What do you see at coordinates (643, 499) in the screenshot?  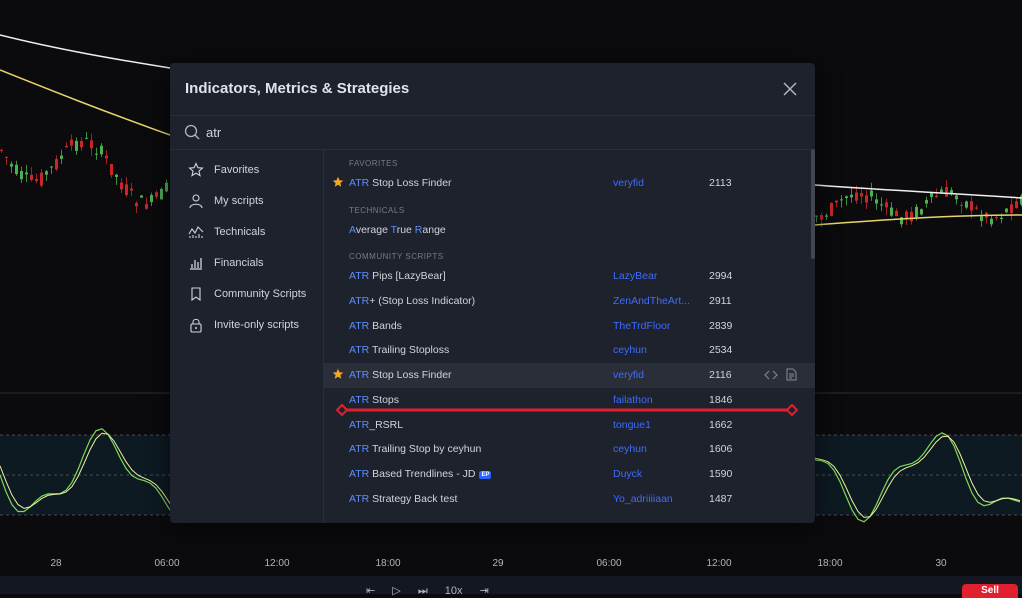 I see `script-author-link: Yo_adriiiiaan` at bounding box center [643, 499].